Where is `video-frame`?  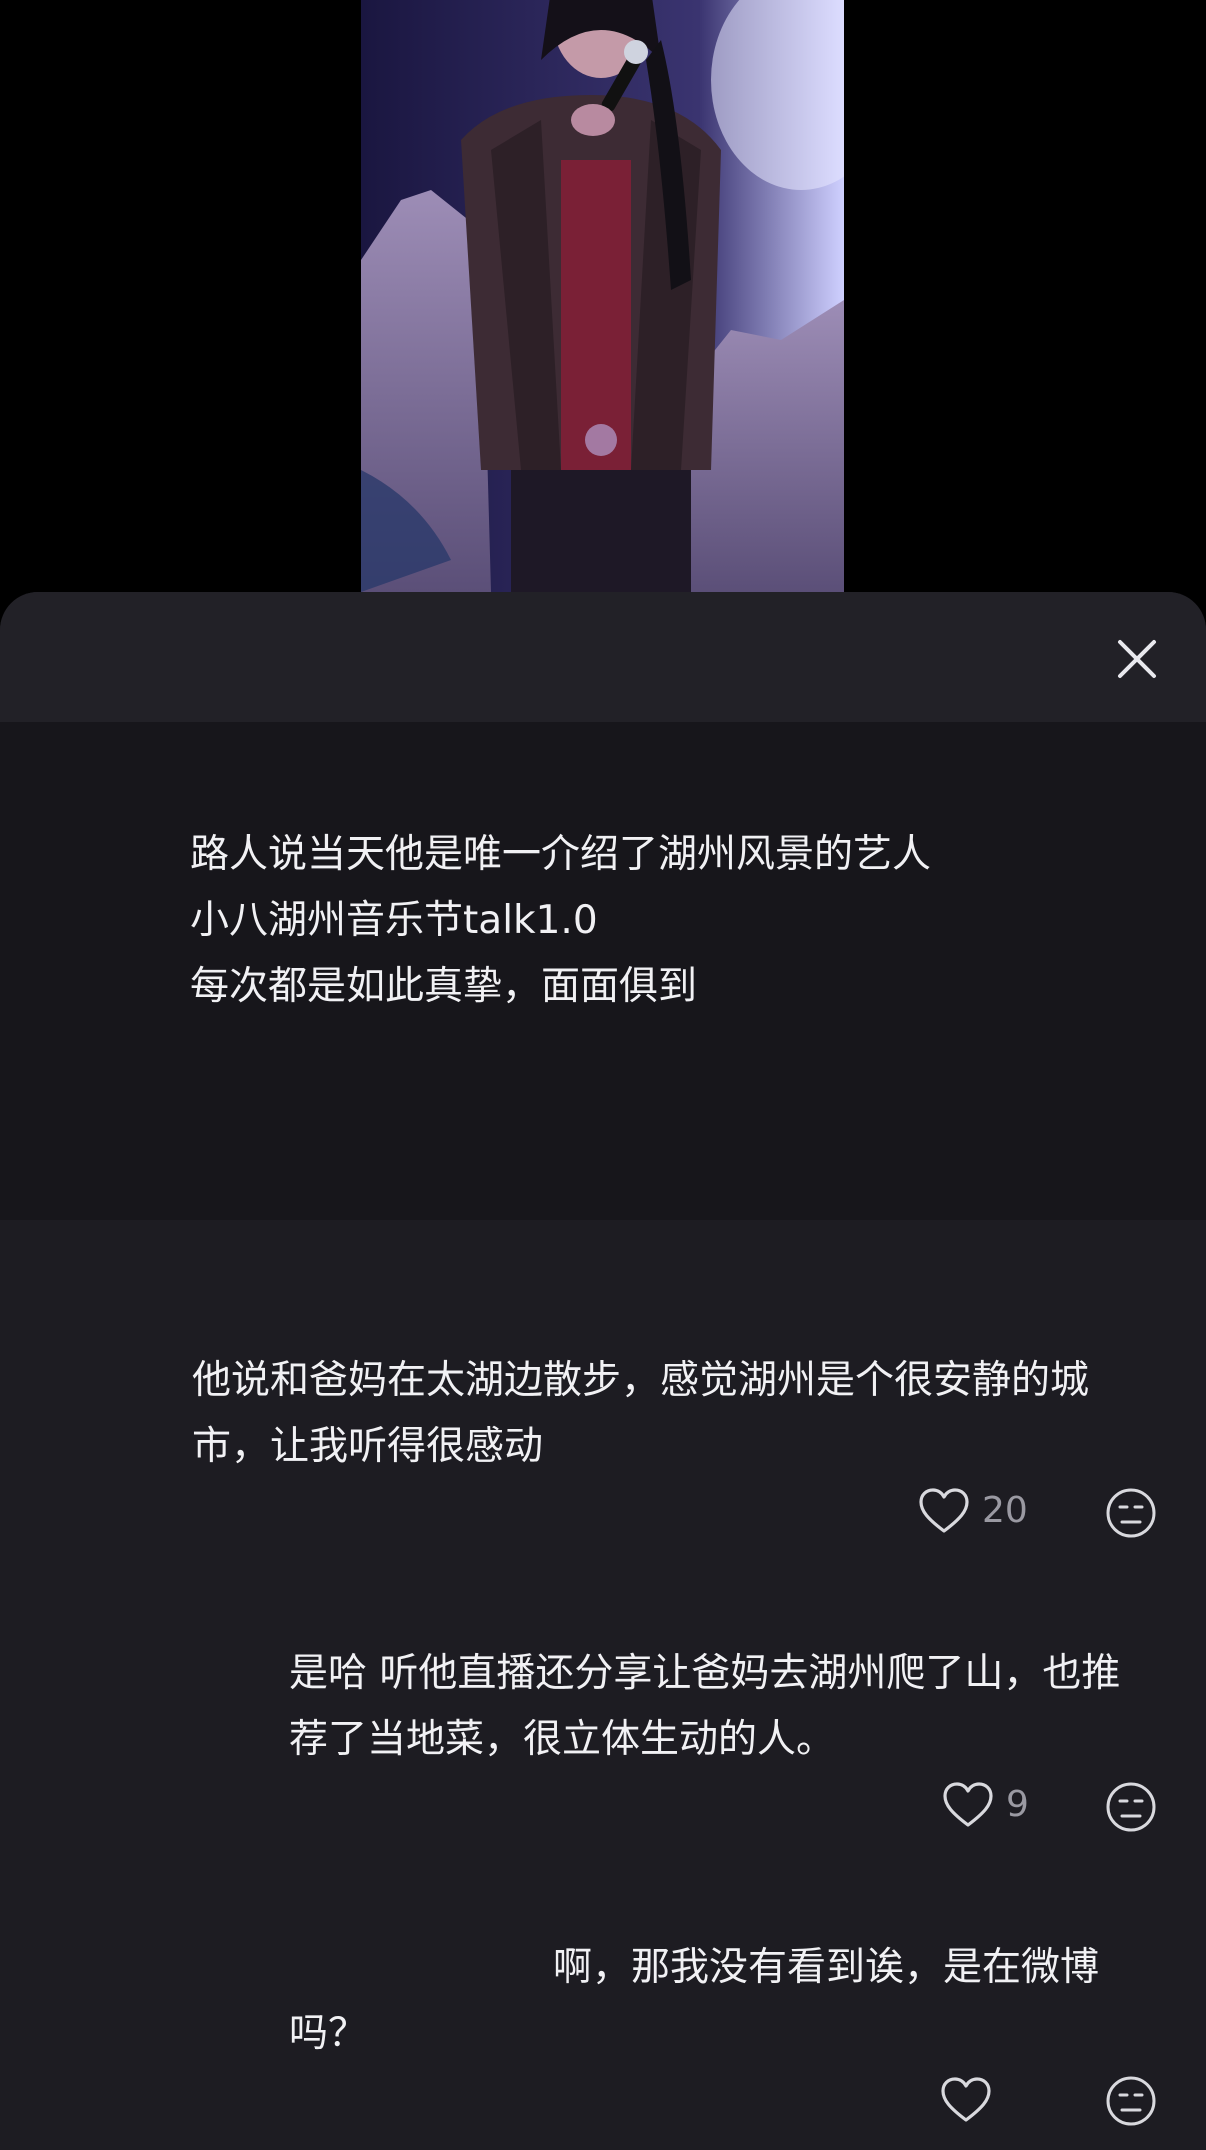 video-frame is located at coordinates (602, 296).